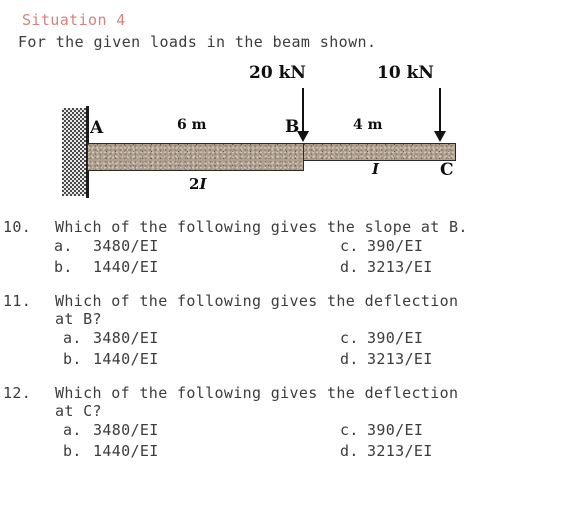  What do you see at coordinates (78, 411) in the screenshot?
I see `question-text-continued: at C?` at bounding box center [78, 411].